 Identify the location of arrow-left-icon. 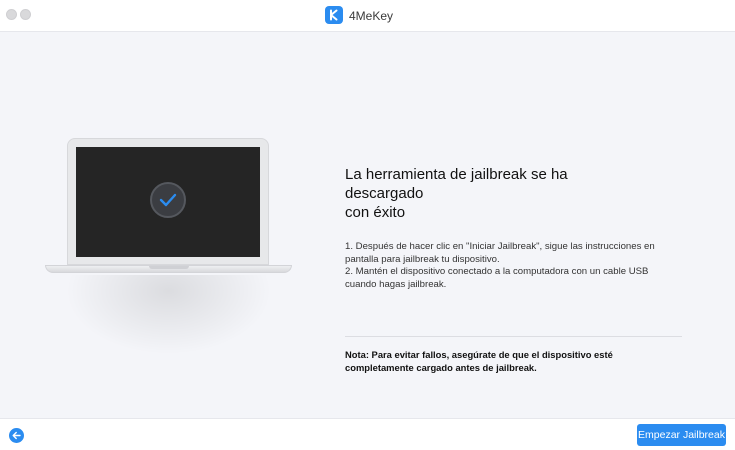
(16, 435).